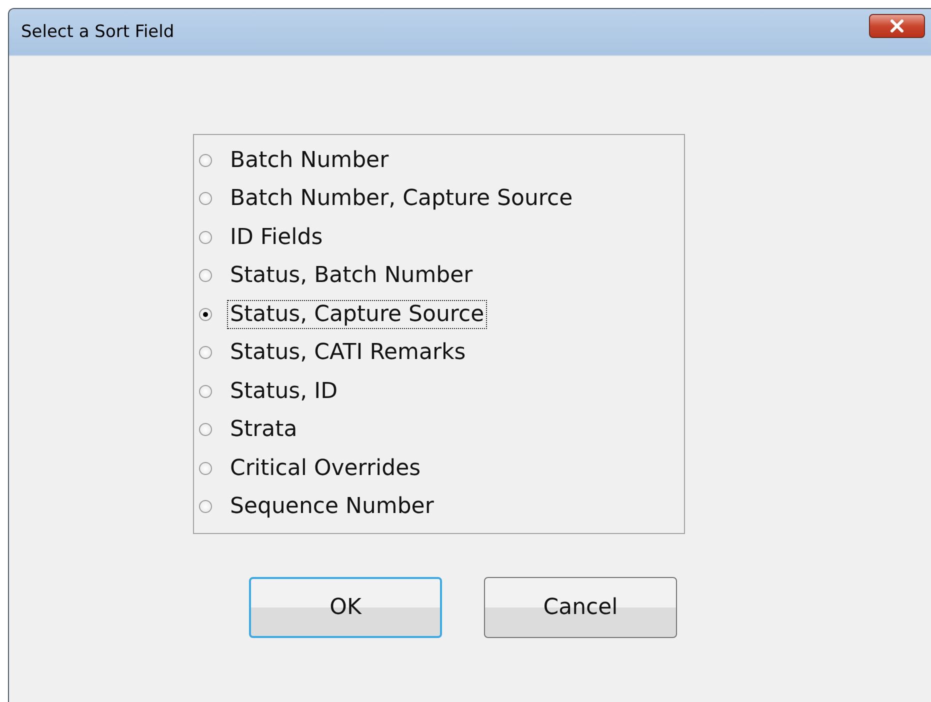 The height and width of the screenshot is (702, 931). What do you see at coordinates (580, 607) in the screenshot?
I see `dialog-button: Cancel` at bounding box center [580, 607].